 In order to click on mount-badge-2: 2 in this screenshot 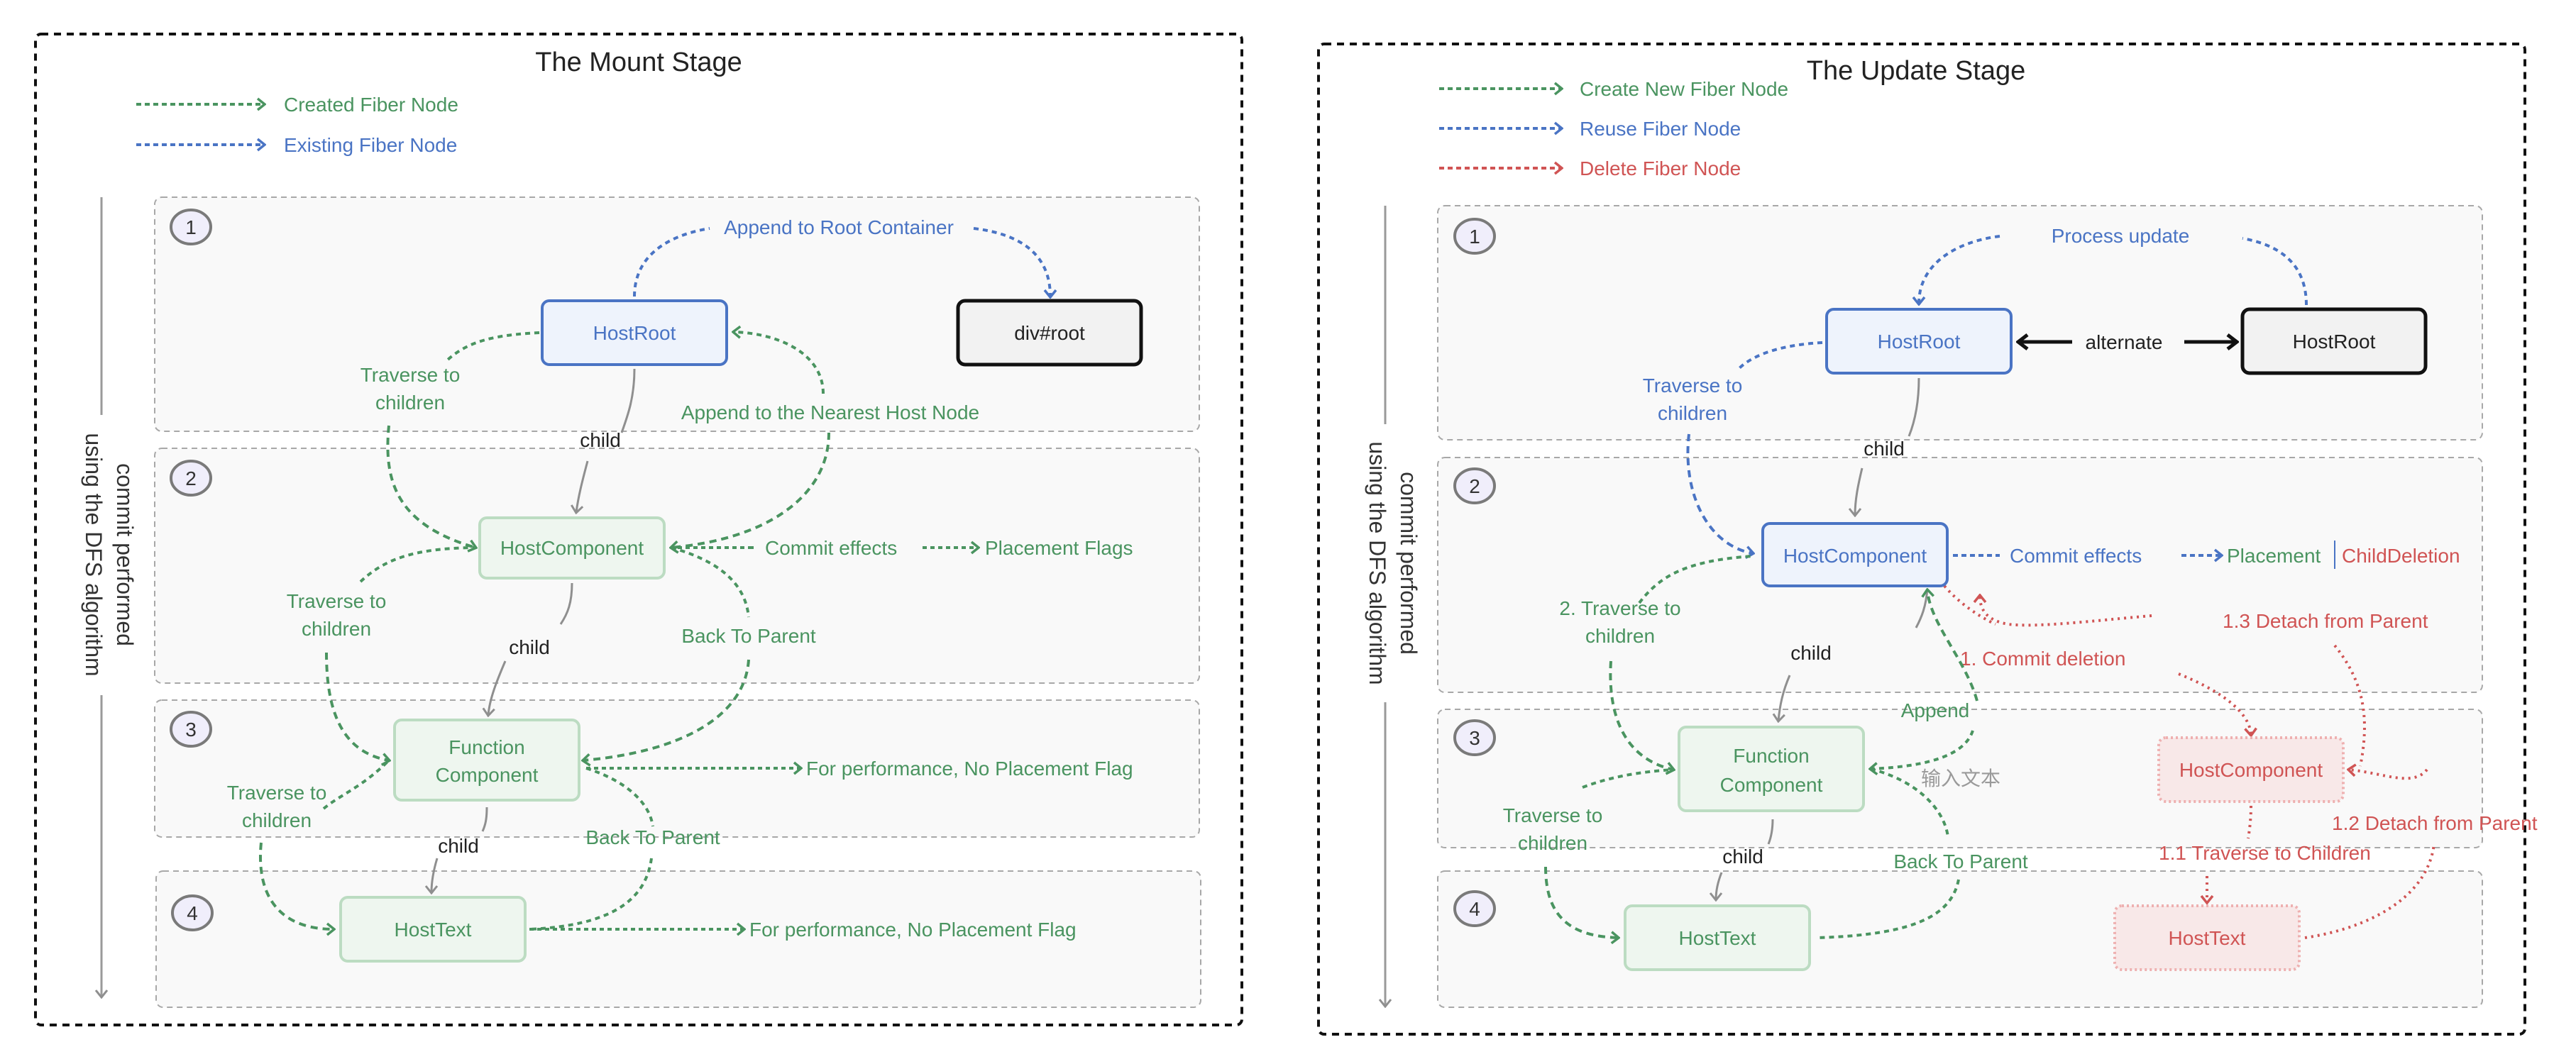, I will do `click(191, 479)`.